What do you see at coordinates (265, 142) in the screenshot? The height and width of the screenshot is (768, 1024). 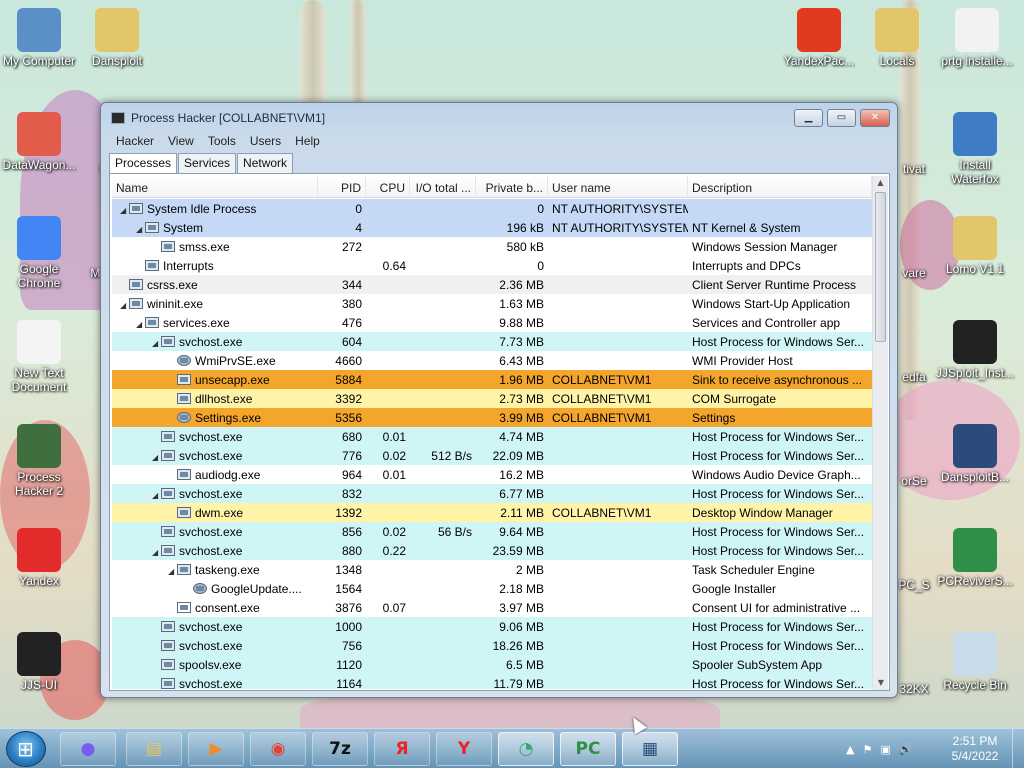 I see `menu-users: Users` at bounding box center [265, 142].